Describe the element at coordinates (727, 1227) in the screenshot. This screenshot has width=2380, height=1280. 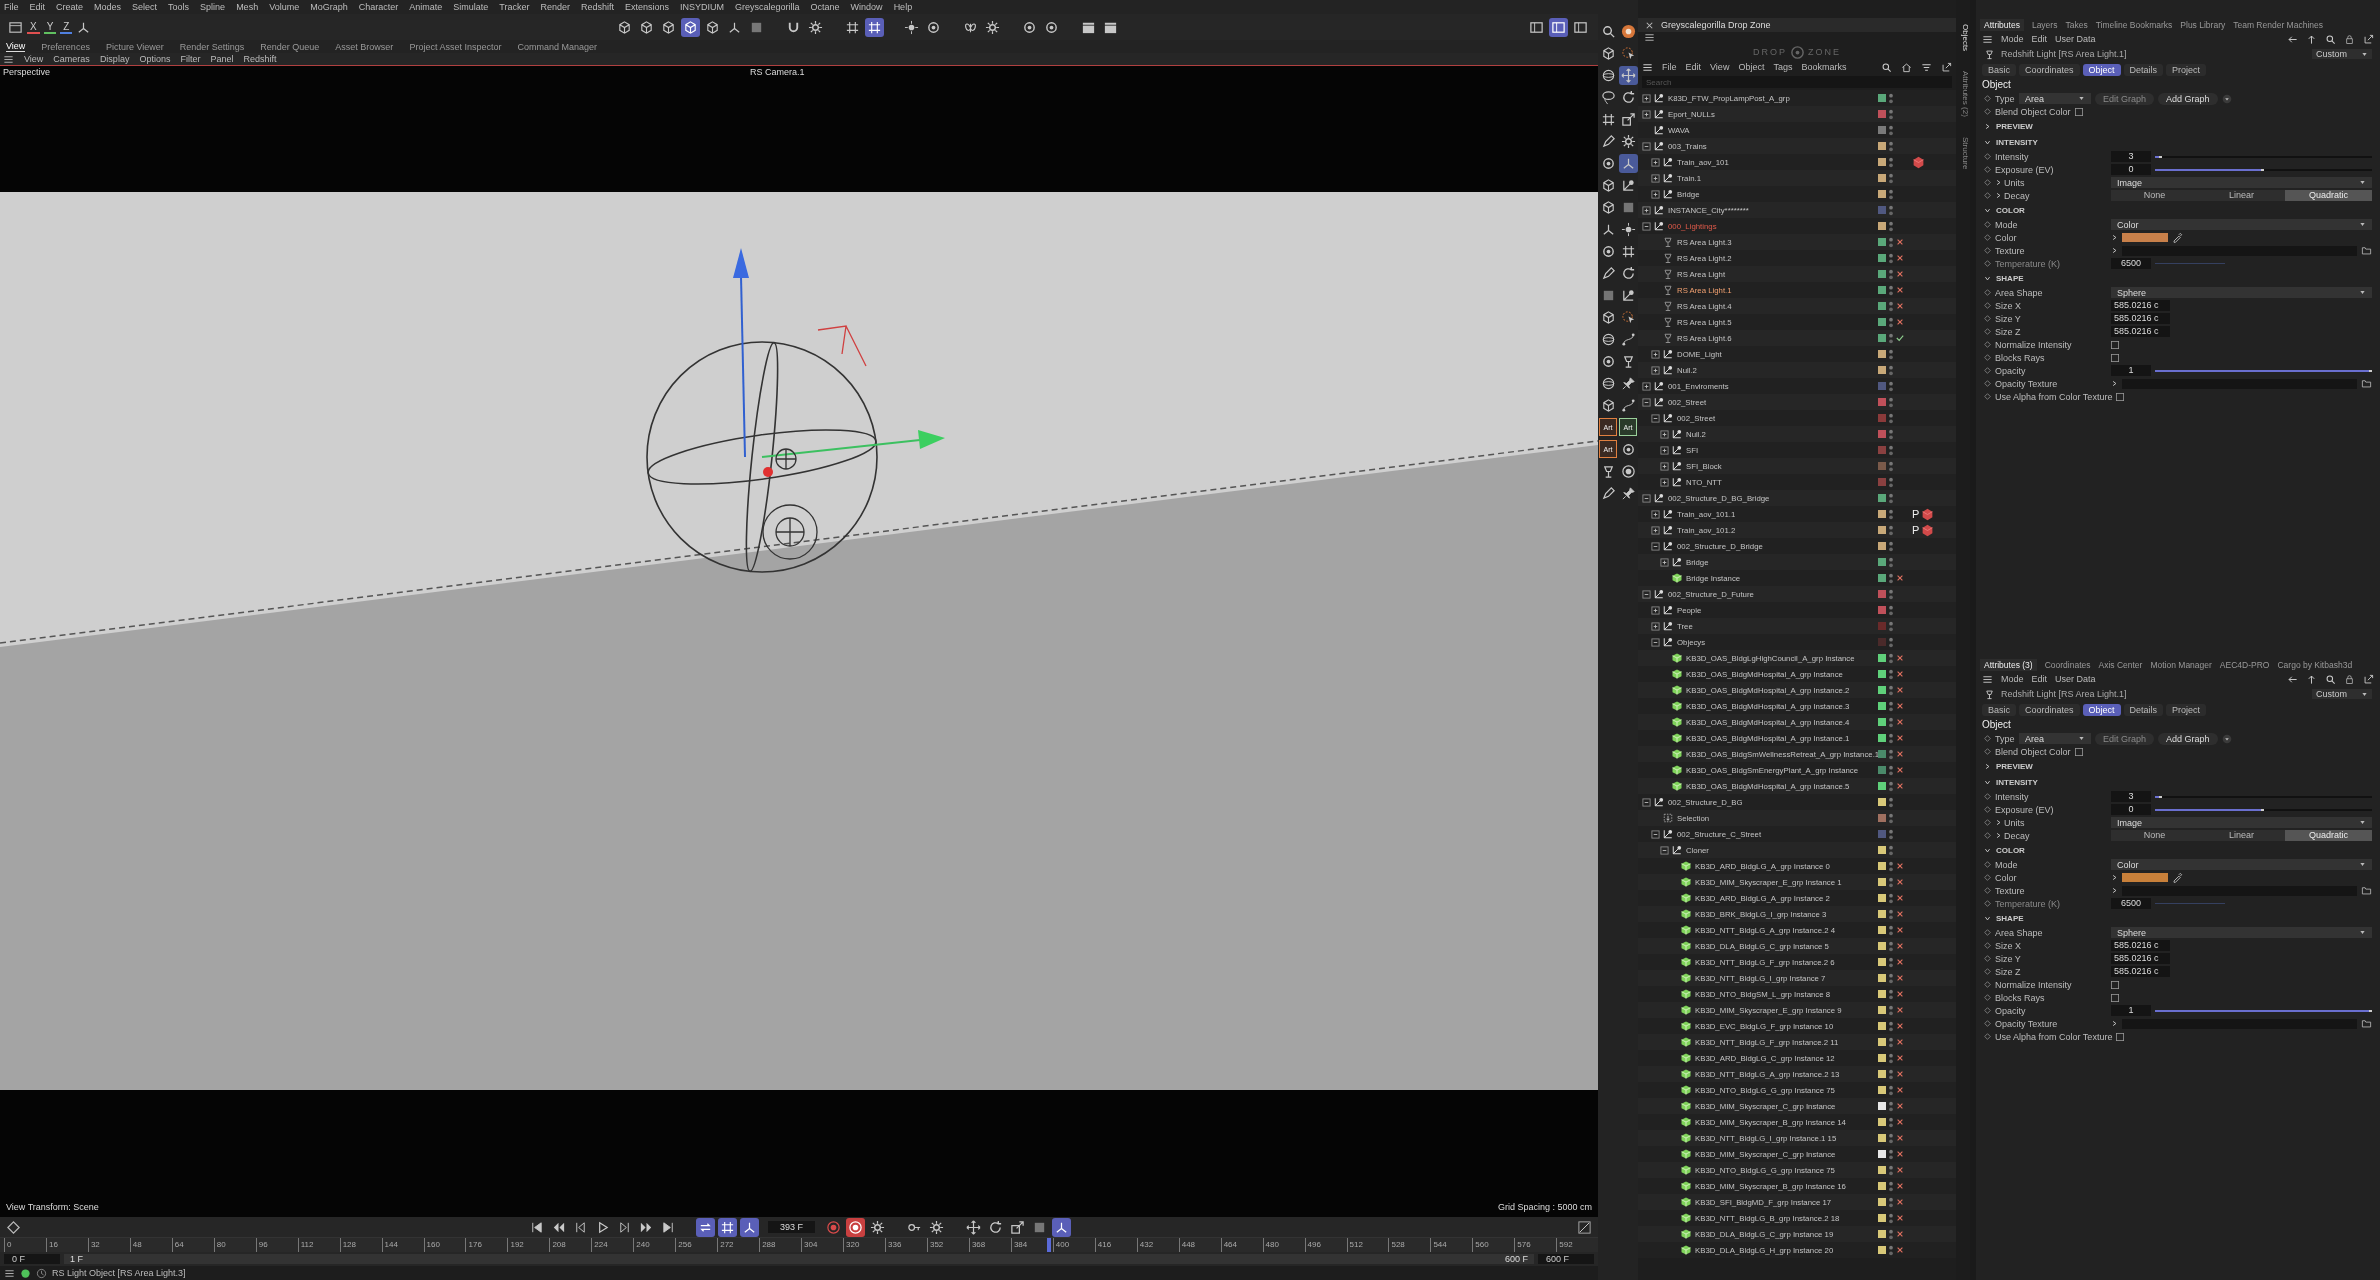
I see `grid-icon` at that location.